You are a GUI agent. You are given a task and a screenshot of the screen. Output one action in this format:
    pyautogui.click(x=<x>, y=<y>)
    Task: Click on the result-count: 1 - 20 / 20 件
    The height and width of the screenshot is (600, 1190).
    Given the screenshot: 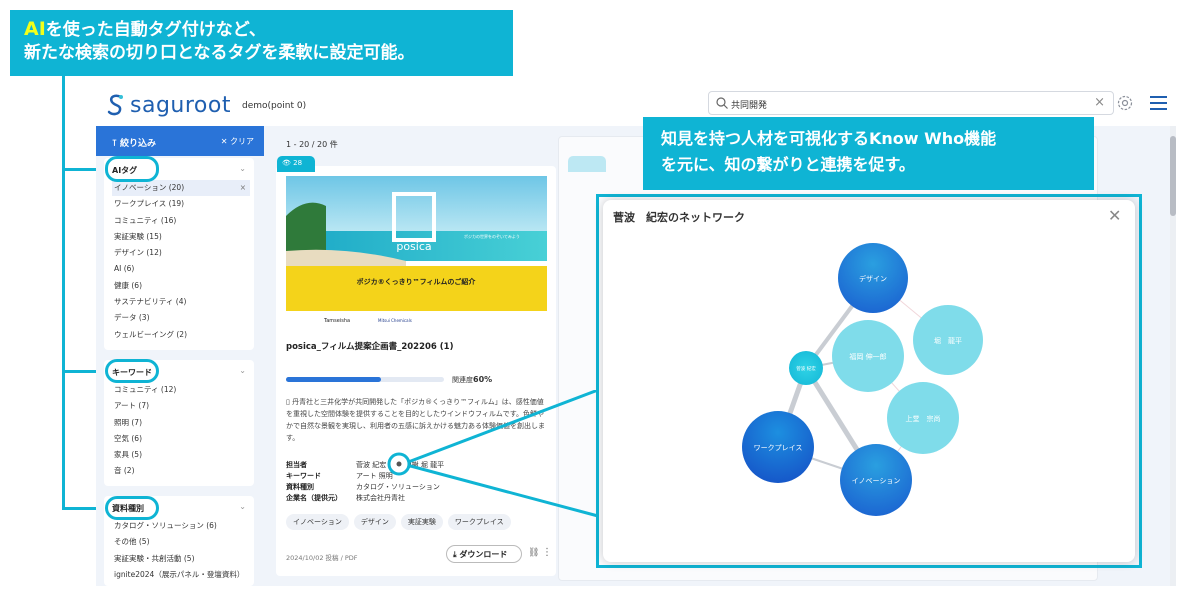 What is the action you would take?
    pyautogui.click(x=312, y=144)
    